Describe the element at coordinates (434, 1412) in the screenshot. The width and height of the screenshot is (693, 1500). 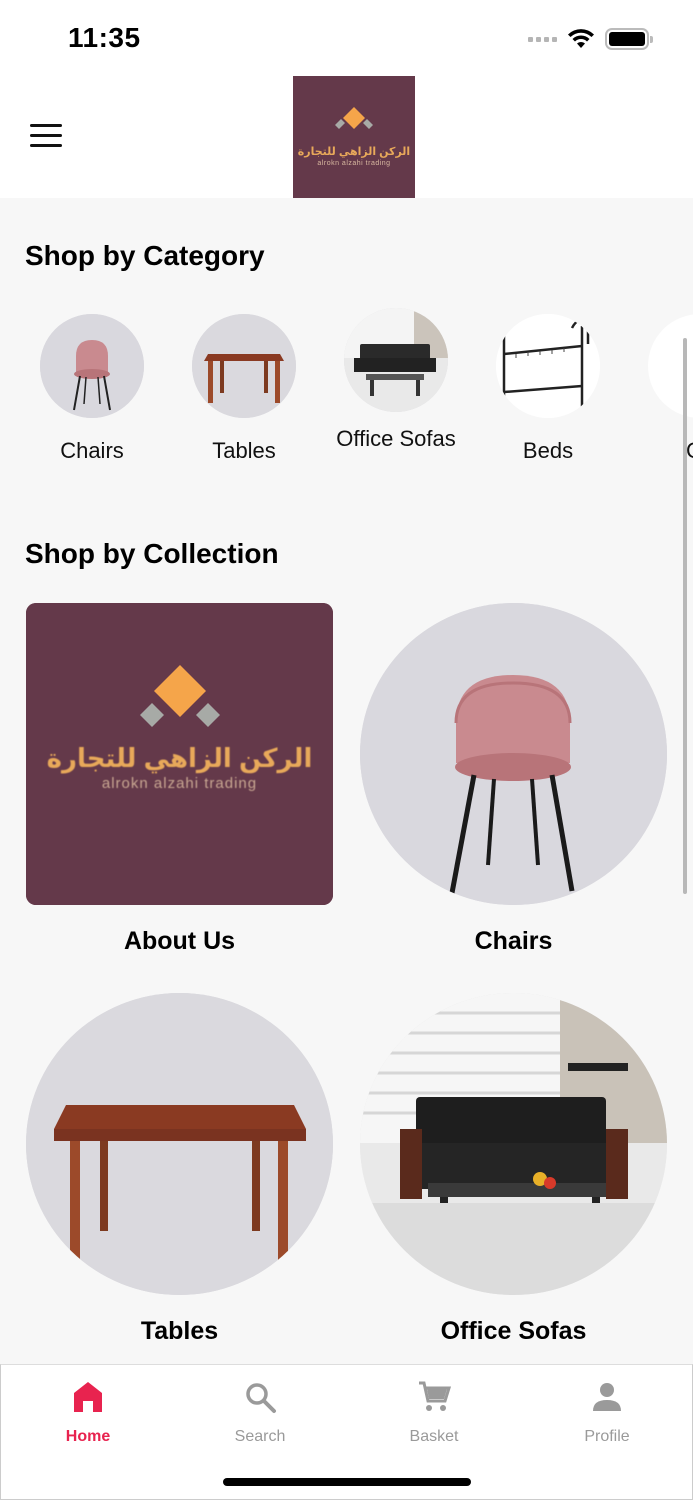
I see `tab-basket: Basket` at that location.